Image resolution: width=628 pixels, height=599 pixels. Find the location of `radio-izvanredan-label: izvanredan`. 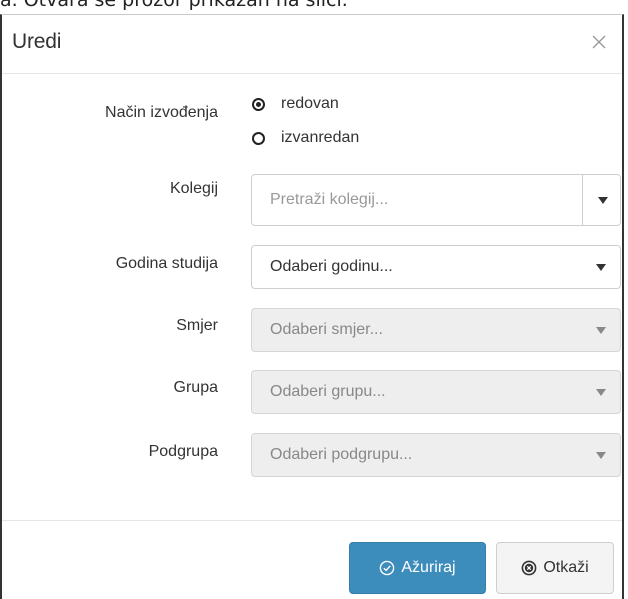

radio-izvanredan-label: izvanredan is located at coordinates (320, 137).